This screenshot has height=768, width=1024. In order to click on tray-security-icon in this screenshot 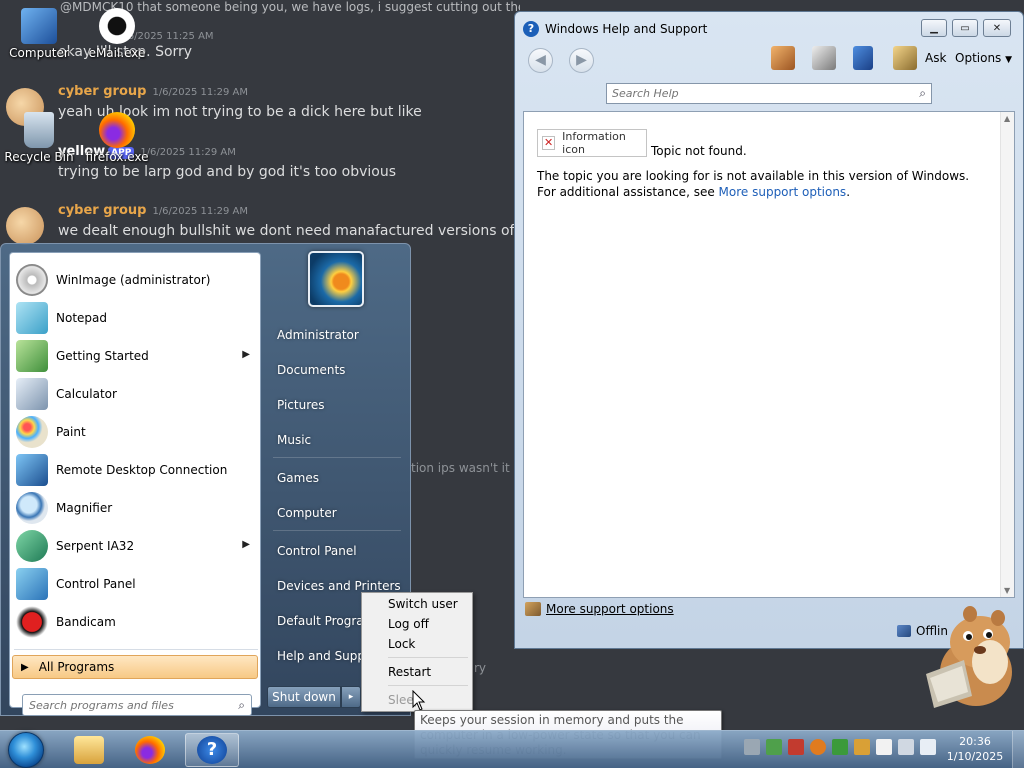, I will do `click(796, 747)`.